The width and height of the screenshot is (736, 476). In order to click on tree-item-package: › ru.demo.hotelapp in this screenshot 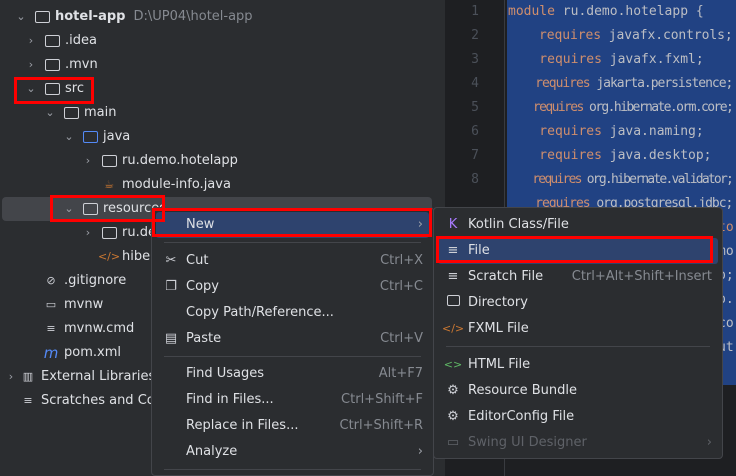, I will do `click(159, 161)`.